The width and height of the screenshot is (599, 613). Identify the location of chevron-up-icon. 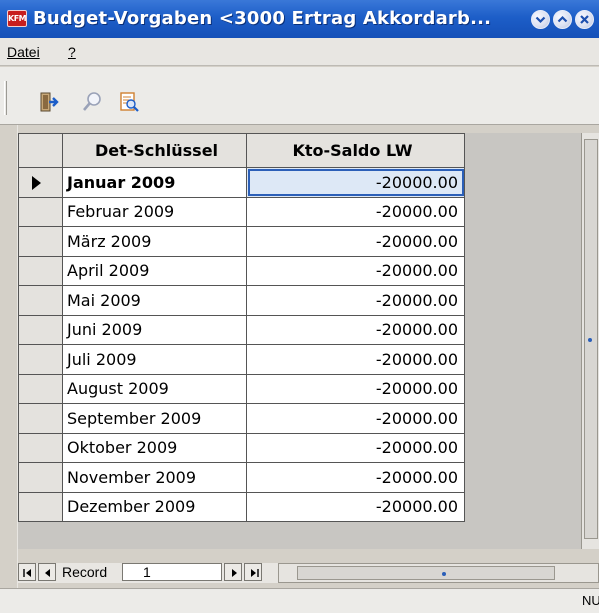
(562, 19).